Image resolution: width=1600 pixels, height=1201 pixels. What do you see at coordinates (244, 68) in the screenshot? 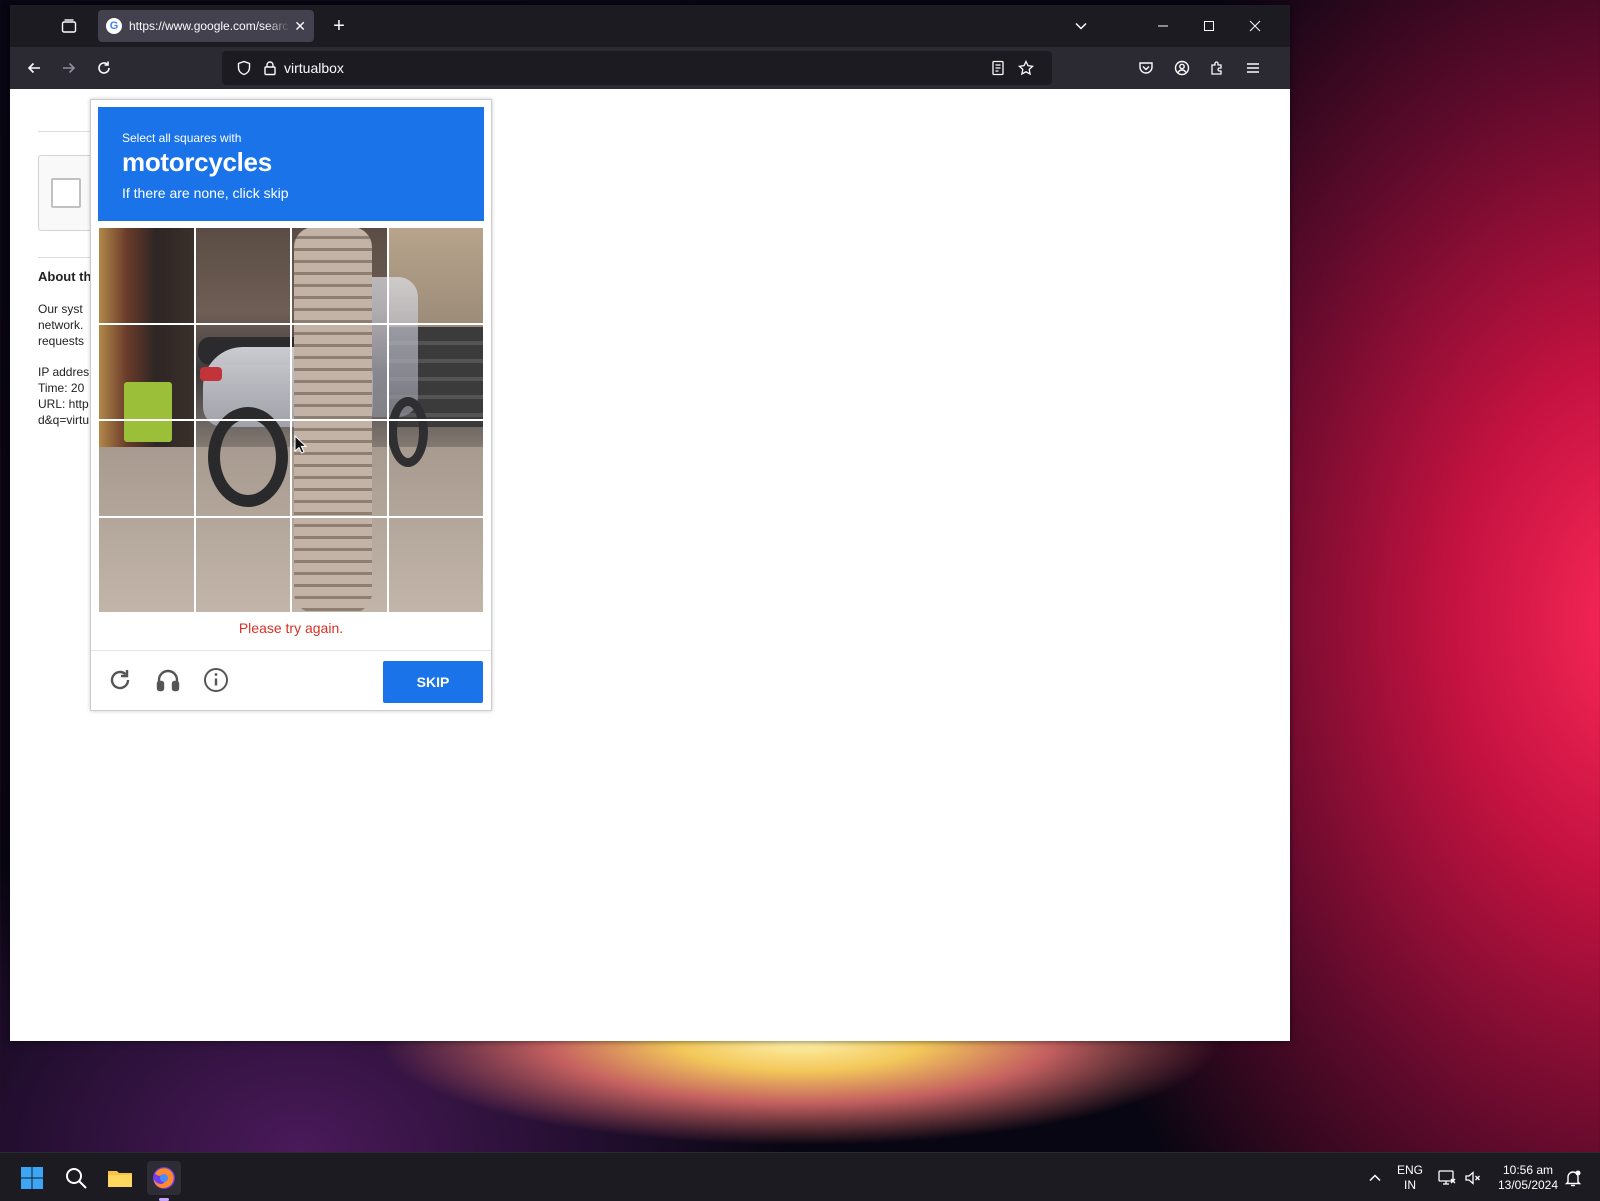
I see `tracking-shield-icon` at bounding box center [244, 68].